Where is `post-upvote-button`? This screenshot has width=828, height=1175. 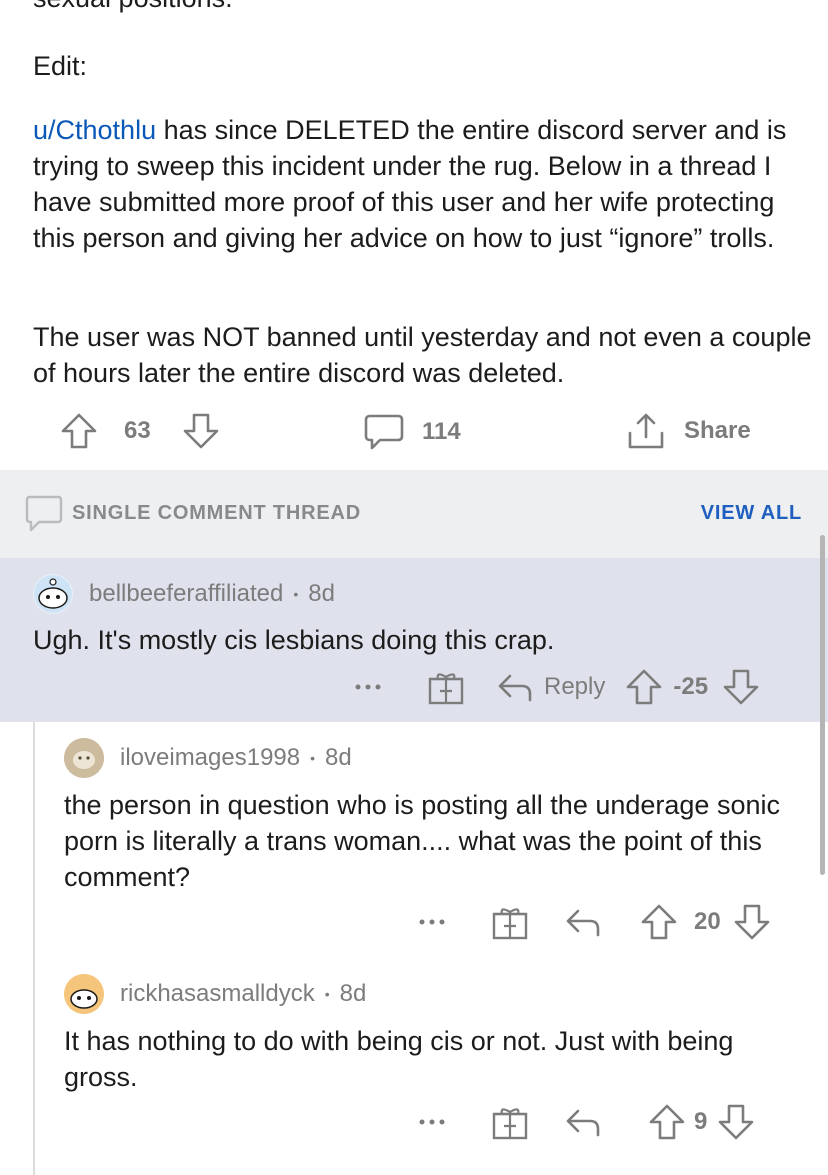
post-upvote-button is located at coordinates (79, 431).